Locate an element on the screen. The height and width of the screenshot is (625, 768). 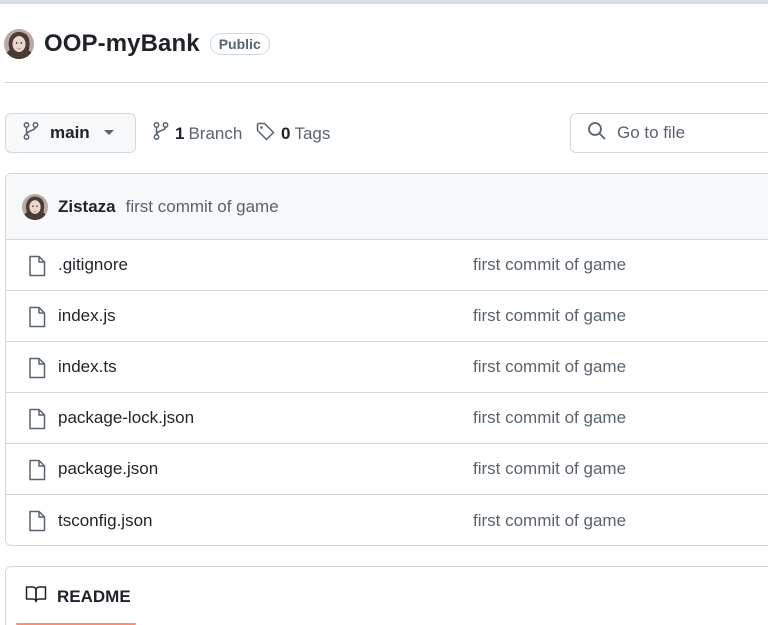
top-border is located at coordinates (384, 2).